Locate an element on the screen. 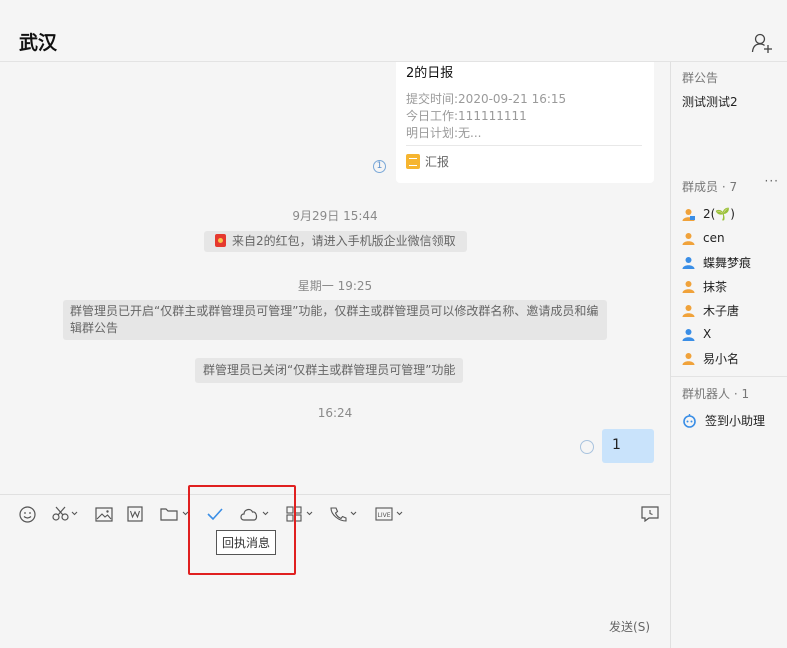 The image size is (787, 648). report-footer: 汇报 is located at coordinates (427, 161).